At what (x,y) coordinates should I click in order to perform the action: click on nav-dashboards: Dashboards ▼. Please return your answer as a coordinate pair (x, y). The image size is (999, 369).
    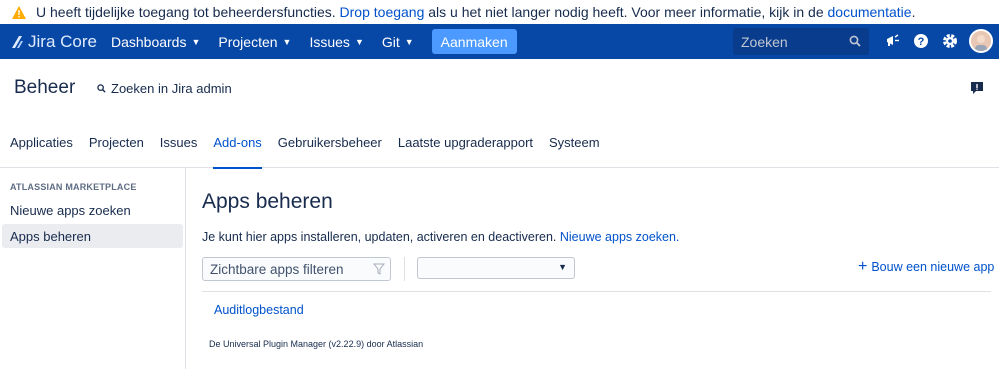
    Looking at the image, I should click on (155, 42).